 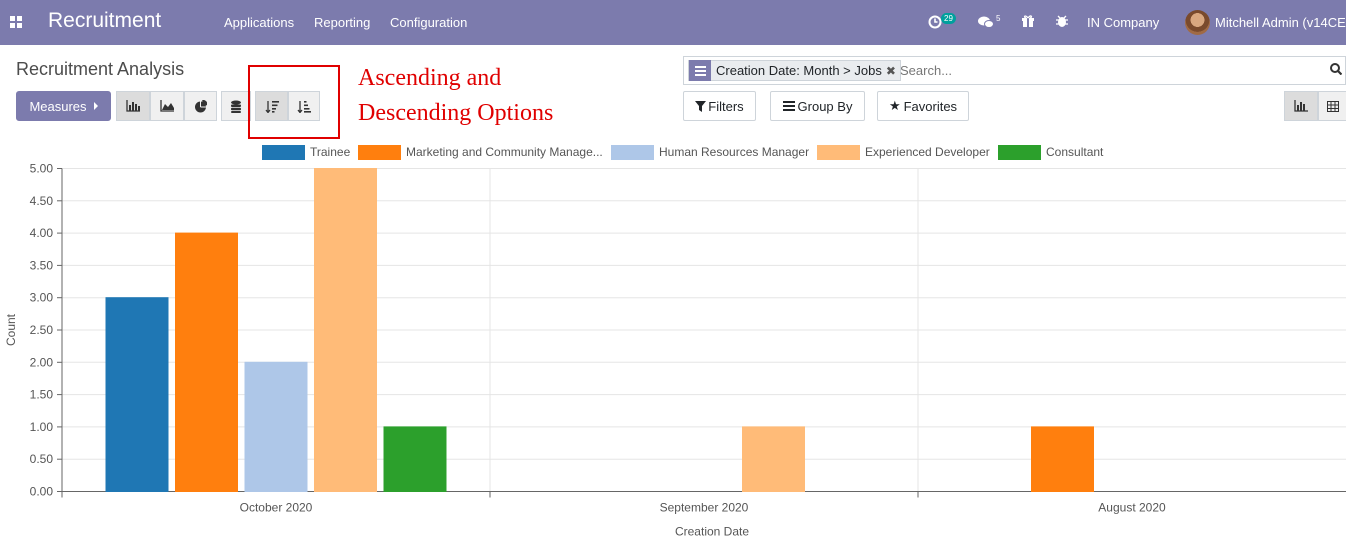 What do you see at coordinates (726, 106) in the screenshot?
I see `filters-label: Filters` at bounding box center [726, 106].